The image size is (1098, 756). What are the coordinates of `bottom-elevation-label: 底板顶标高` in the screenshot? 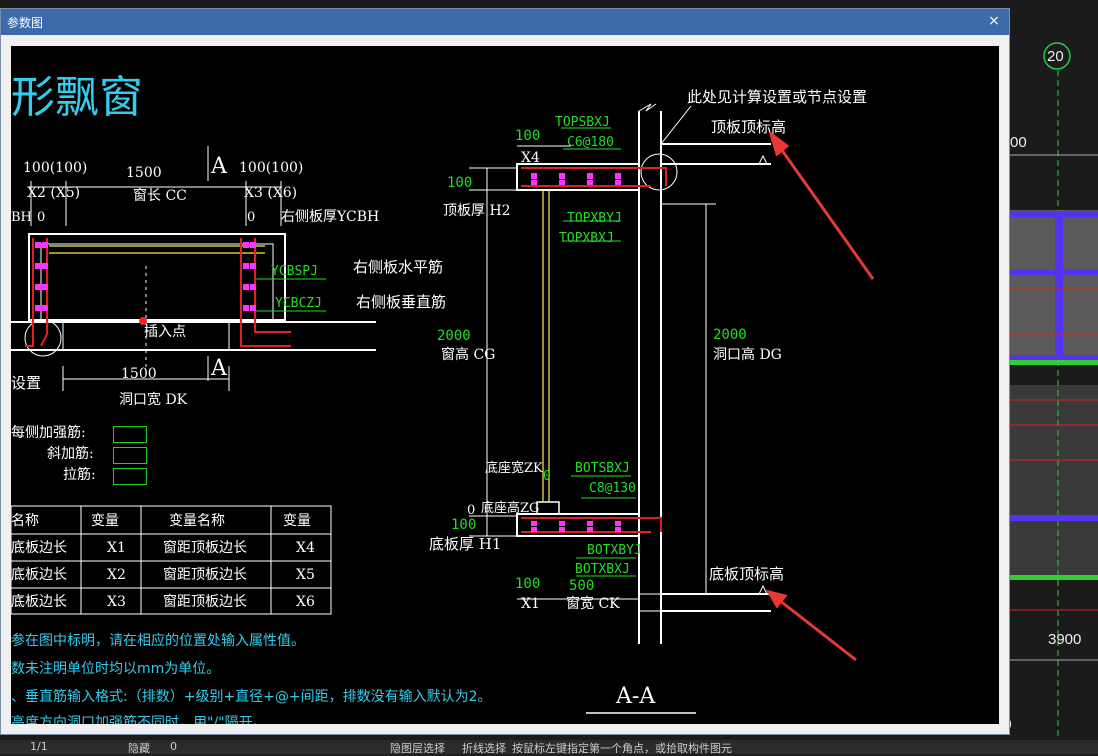 It's located at (747, 574).